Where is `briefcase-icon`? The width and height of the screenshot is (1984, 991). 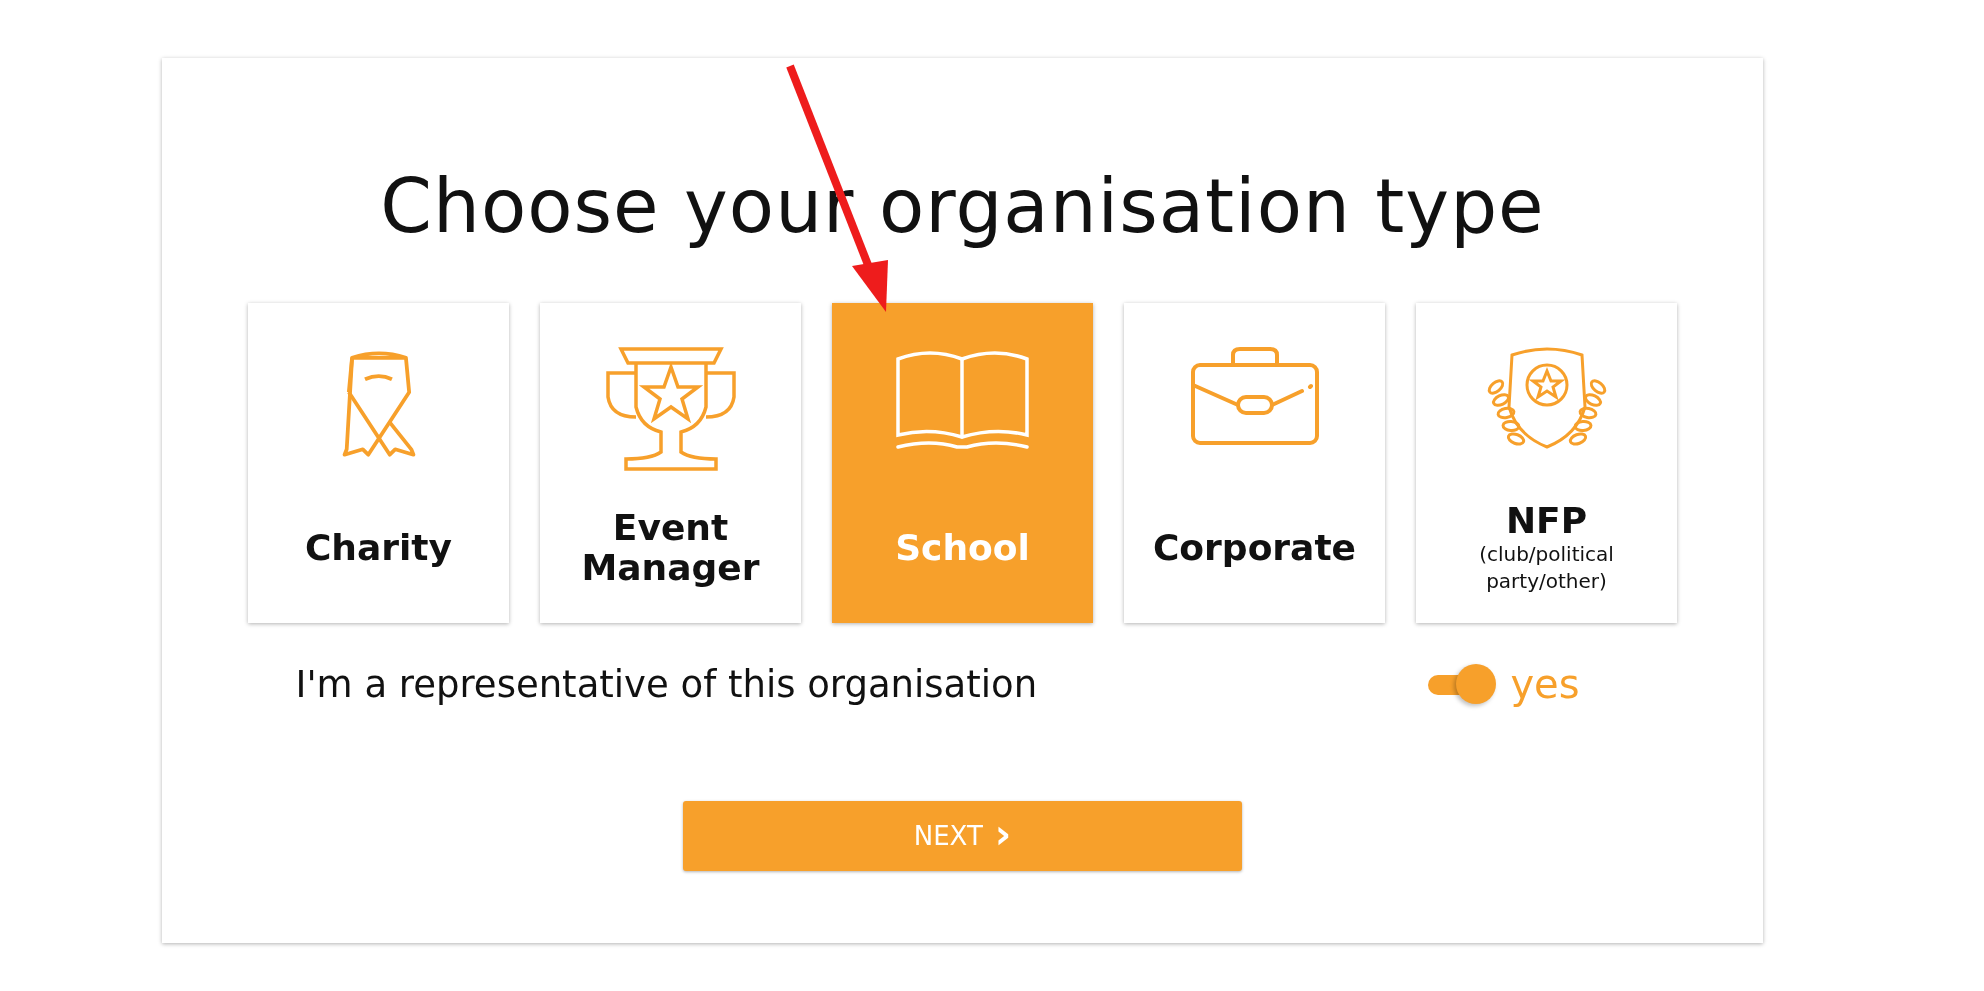
briefcase-icon is located at coordinates (1254, 397).